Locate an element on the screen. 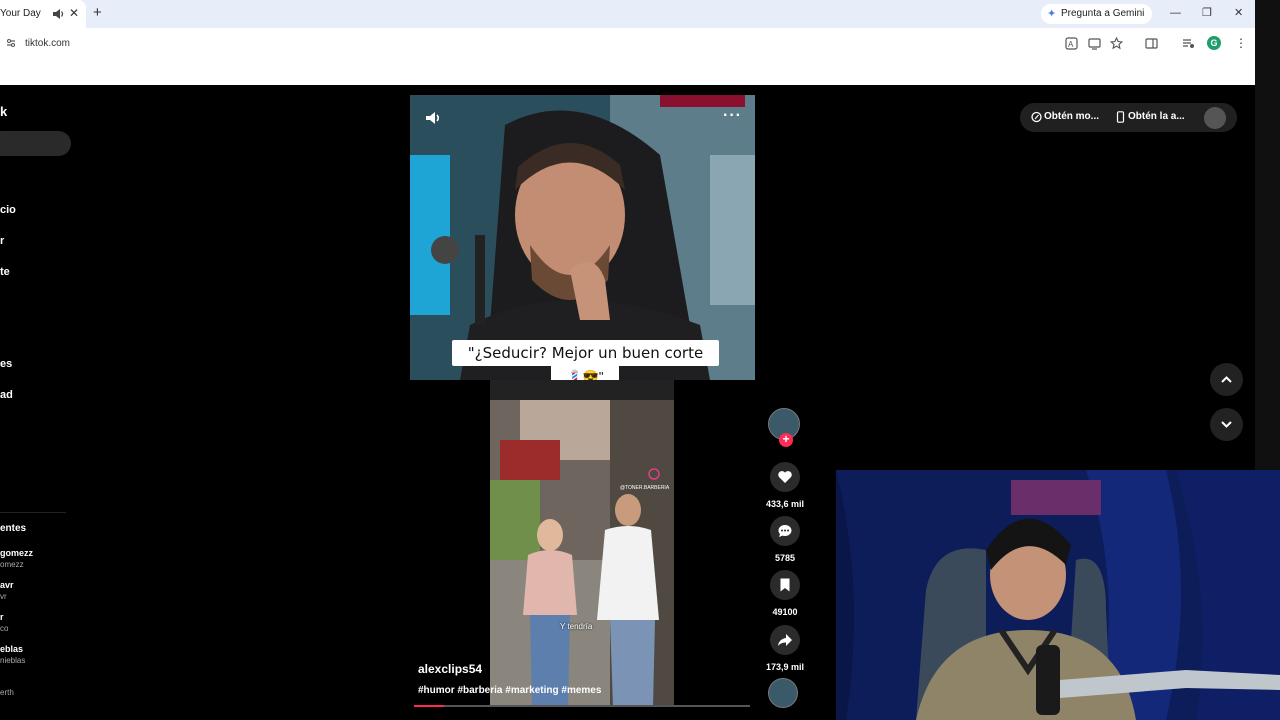 Image resolution: width=1280 pixels, height=720 pixels. gemini-button: ✦ Pregunta a Gemini is located at coordinates (1097, 14).